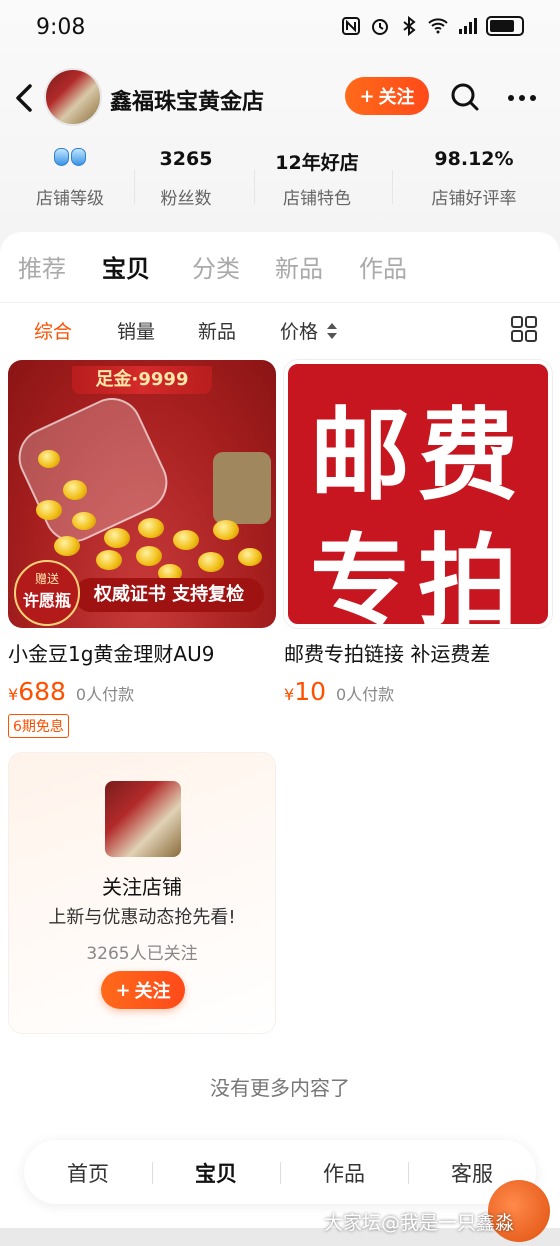 This screenshot has height=1246, width=560. What do you see at coordinates (344, 1173) in the screenshot?
I see `nav-works: 作品` at bounding box center [344, 1173].